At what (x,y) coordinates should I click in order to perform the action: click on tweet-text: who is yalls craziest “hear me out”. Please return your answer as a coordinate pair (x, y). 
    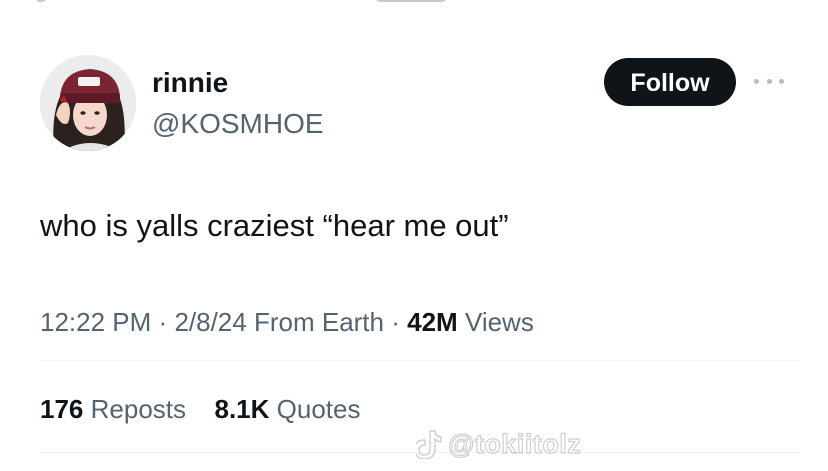
    Looking at the image, I should click on (274, 225).